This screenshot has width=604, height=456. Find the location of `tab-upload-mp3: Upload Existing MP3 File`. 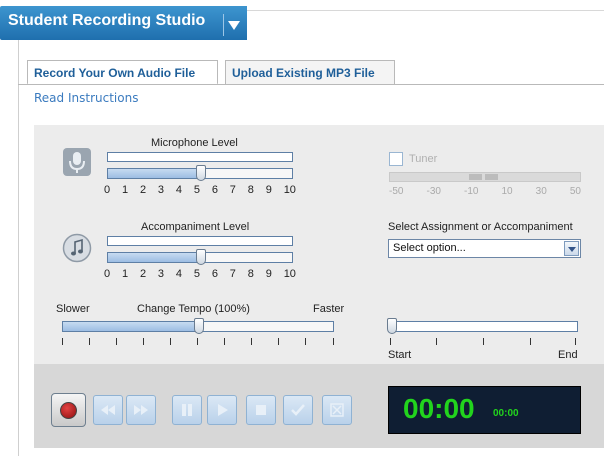

tab-upload-mp3: Upload Existing MP3 File is located at coordinates (310, 72).